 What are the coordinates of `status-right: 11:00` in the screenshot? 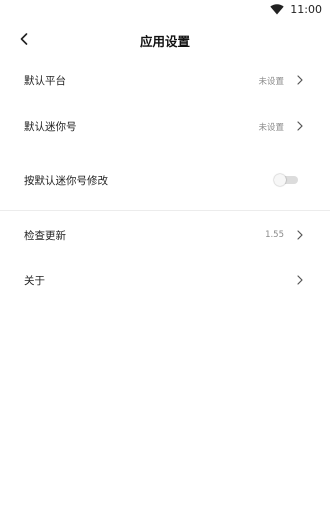 It's located at (296, 9).